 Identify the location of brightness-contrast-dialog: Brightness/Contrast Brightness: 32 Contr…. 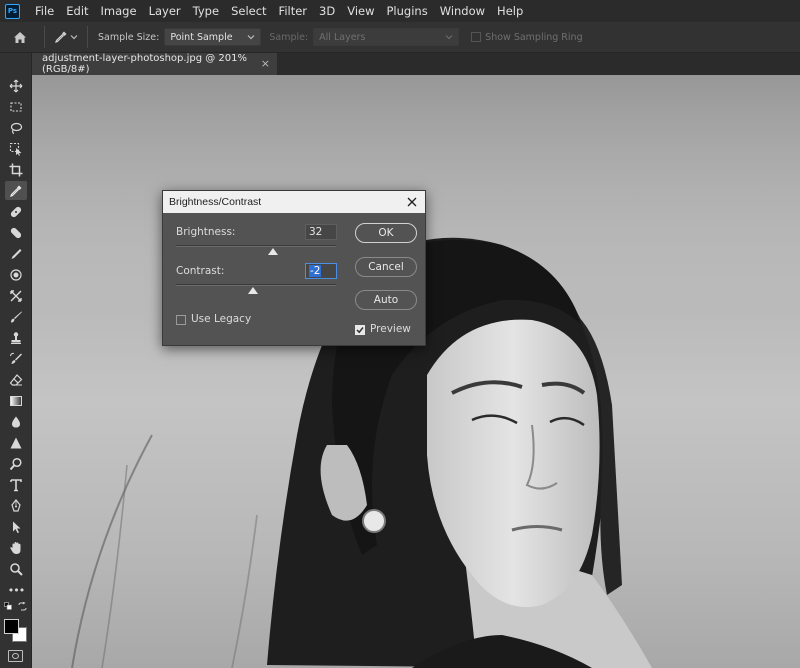
(294, 268).